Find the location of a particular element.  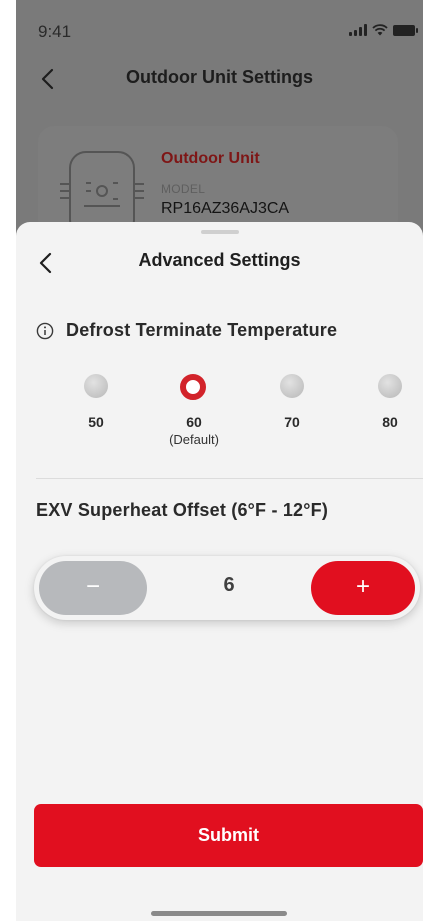

defrost-title: Defrost Terminate Temperature is located at coordinates (202, 330).